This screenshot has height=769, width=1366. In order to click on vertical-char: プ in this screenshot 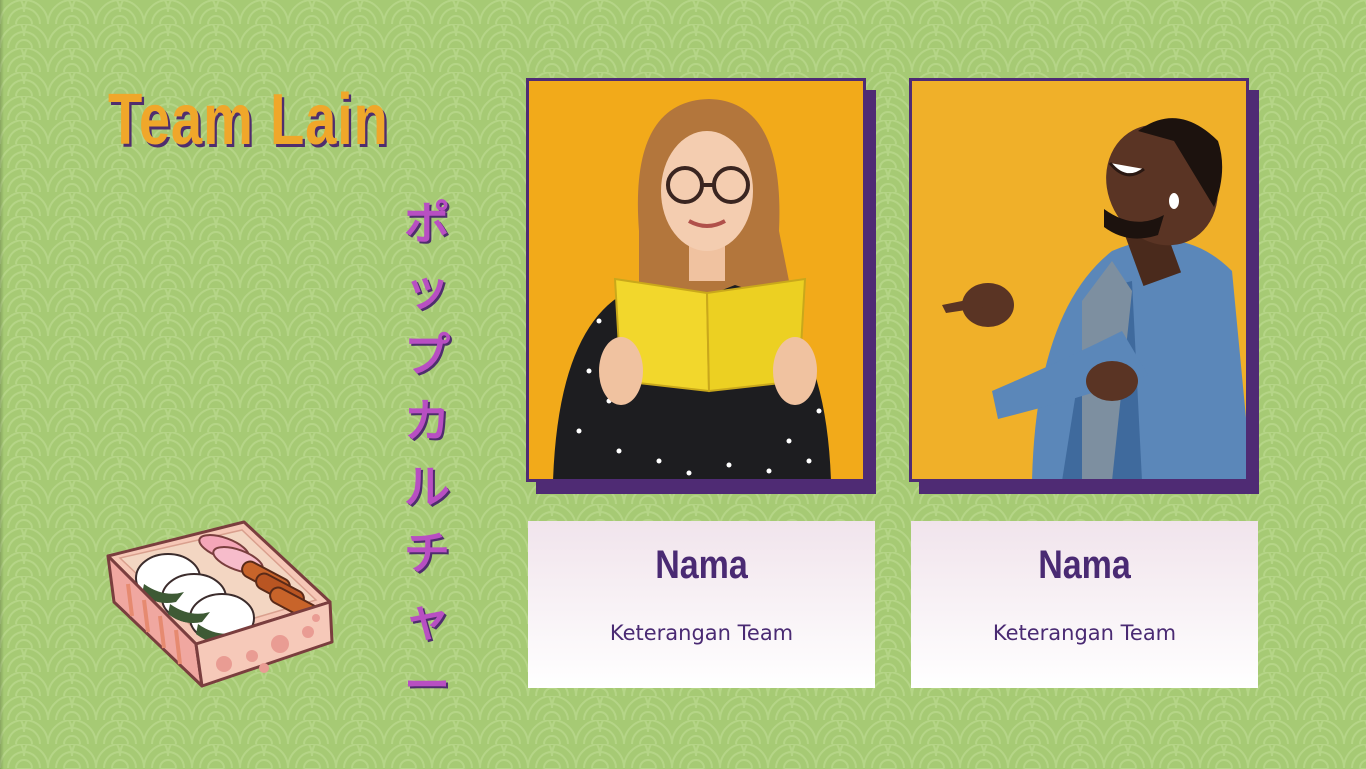, I will do `click(427, 355)`.